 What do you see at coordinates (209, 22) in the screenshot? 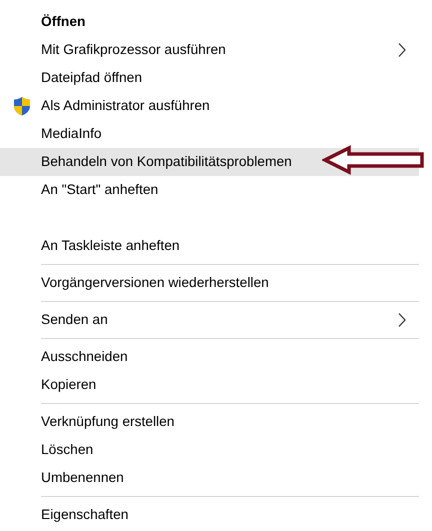
I see `menu-item: Öffnen` at bounding box center [209, 22].